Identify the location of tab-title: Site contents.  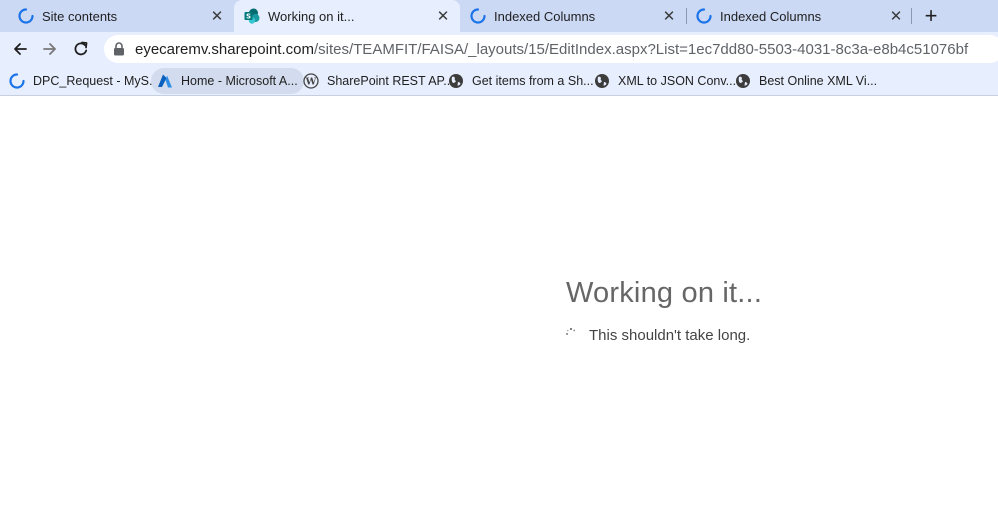
(80, 16).